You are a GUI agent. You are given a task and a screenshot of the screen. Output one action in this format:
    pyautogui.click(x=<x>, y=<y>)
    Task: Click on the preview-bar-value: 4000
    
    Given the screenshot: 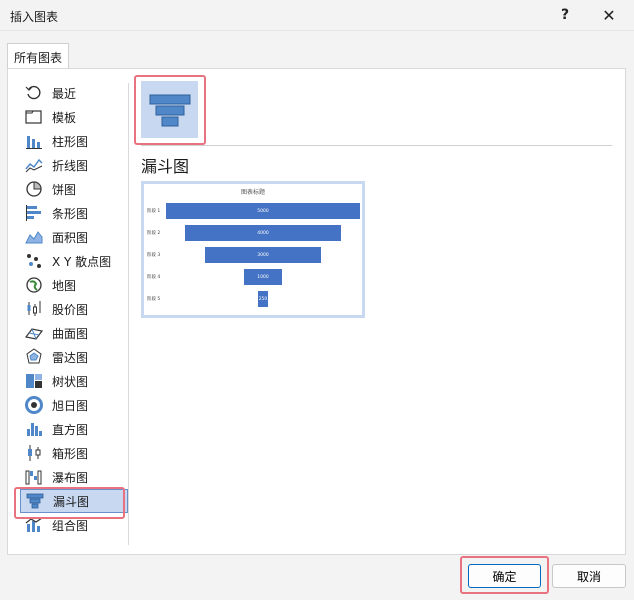 What is the action you would take?
    pyautogui.click(x=263, y=233)
    